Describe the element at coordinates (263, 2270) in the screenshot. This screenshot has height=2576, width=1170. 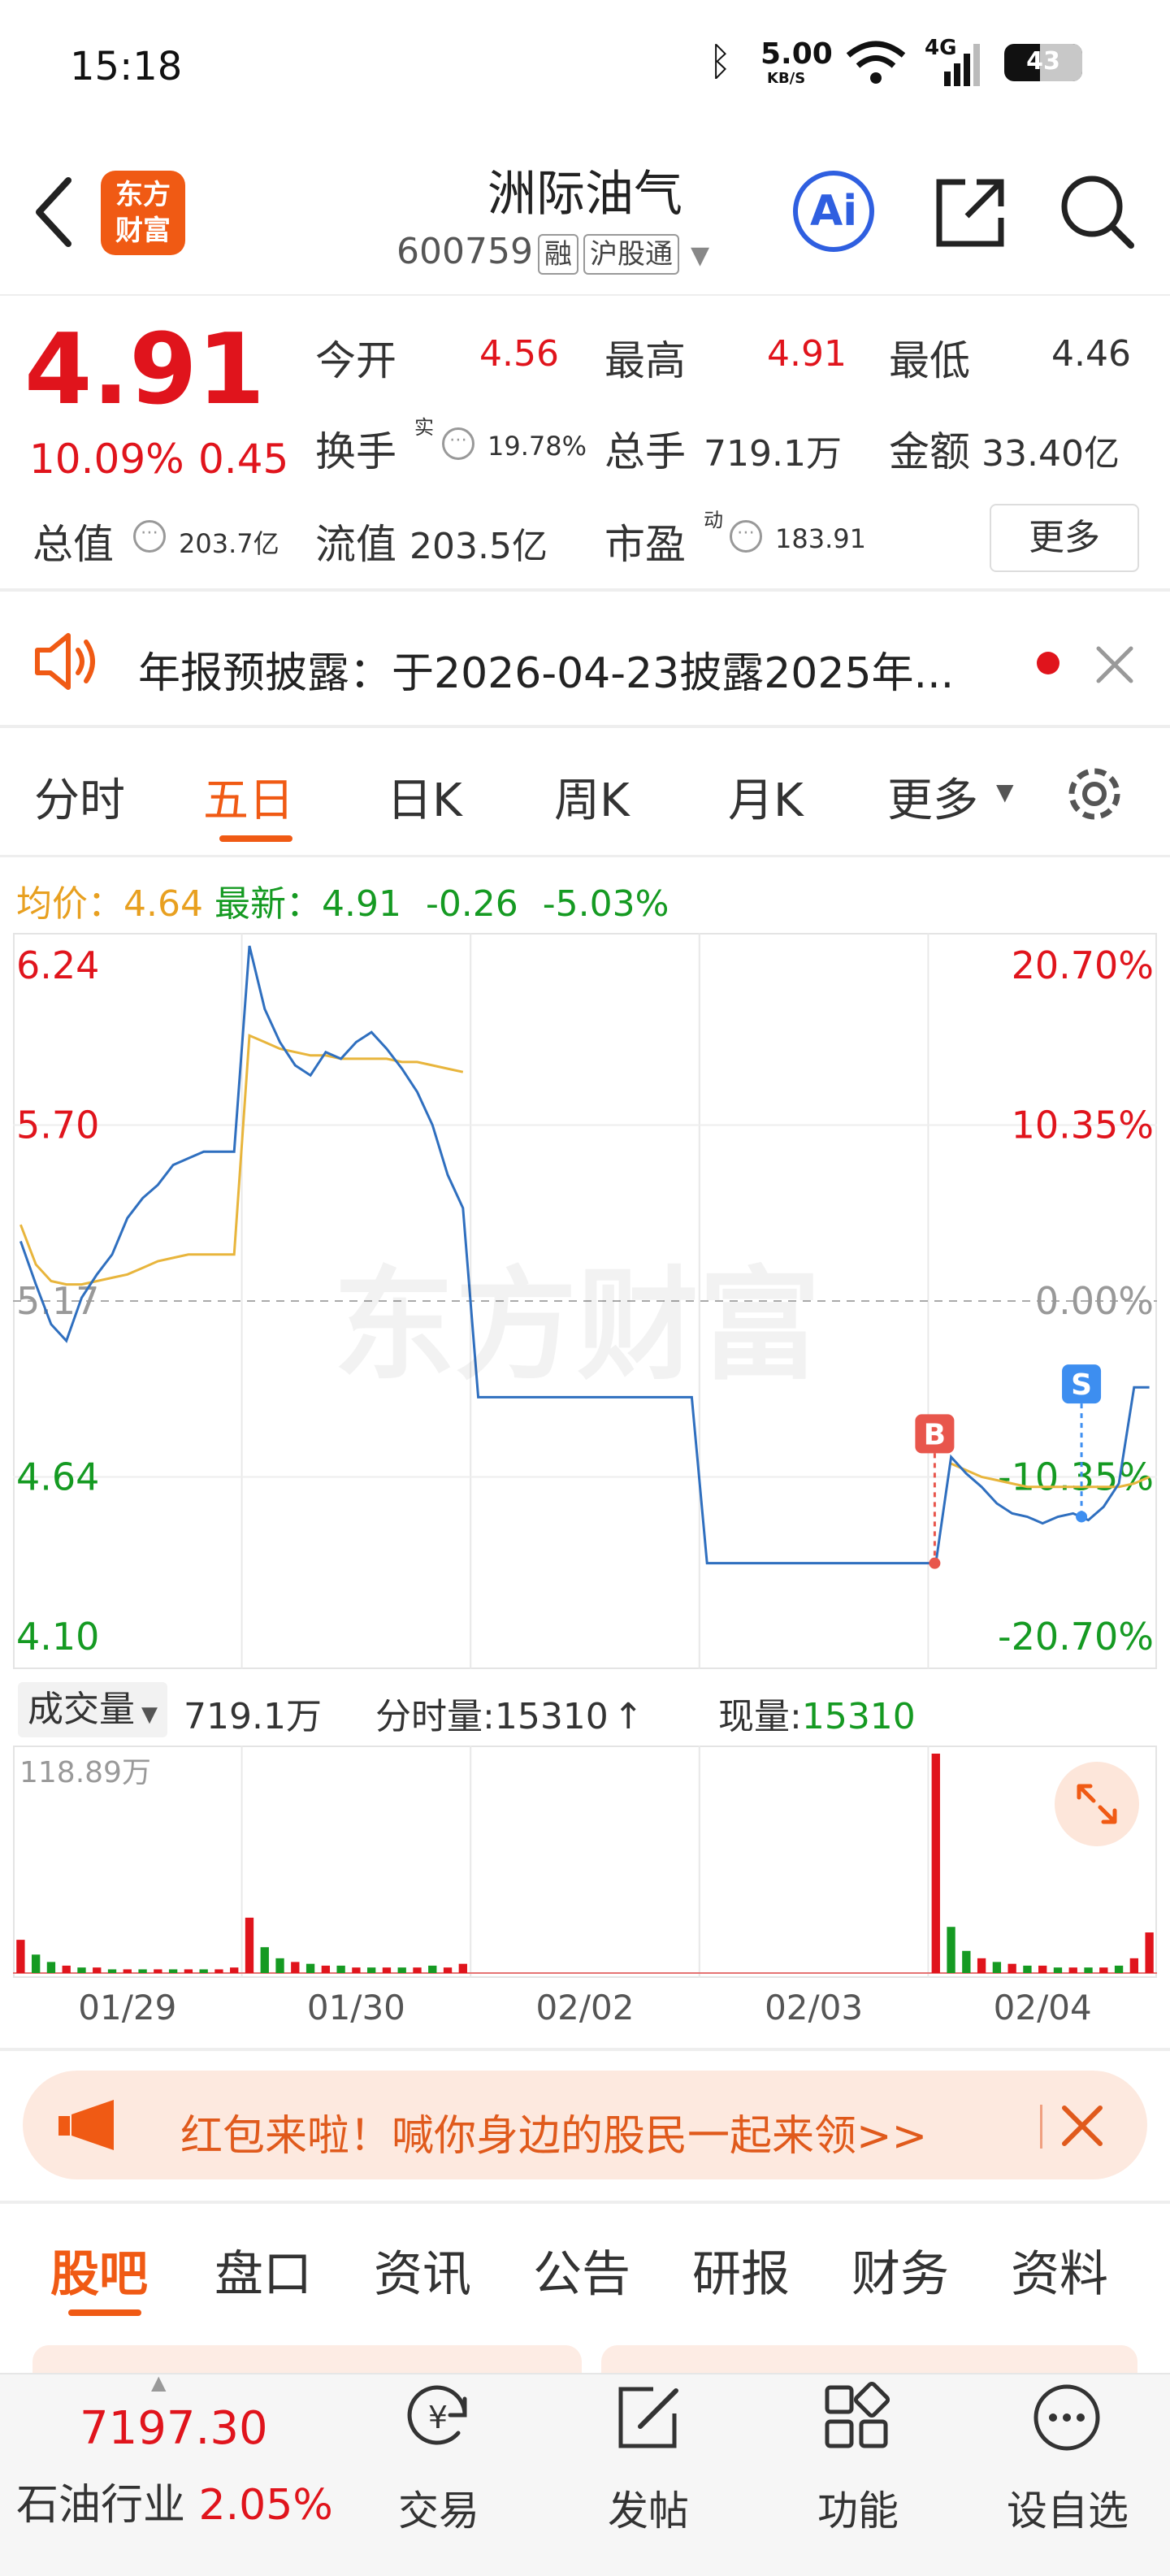
I see `tab-orderbook: 盘口` at that location.